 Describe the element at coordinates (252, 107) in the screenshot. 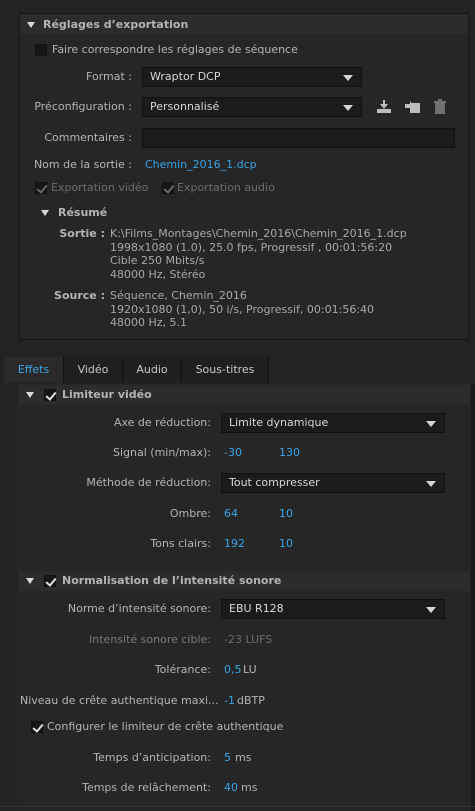

I see `preset-dropdown: Personnalisé` at that location.